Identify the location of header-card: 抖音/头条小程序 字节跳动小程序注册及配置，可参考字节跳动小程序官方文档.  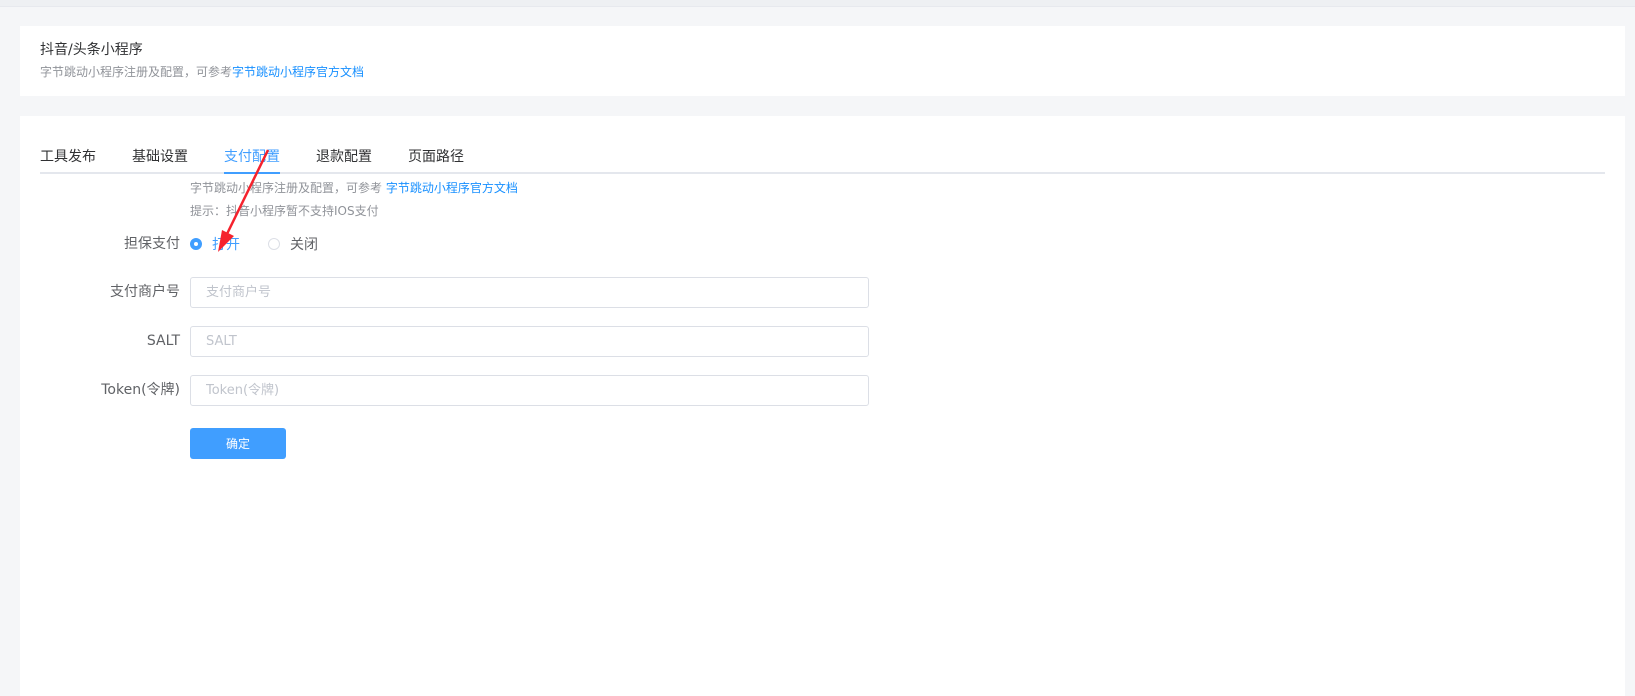
(822, 61).